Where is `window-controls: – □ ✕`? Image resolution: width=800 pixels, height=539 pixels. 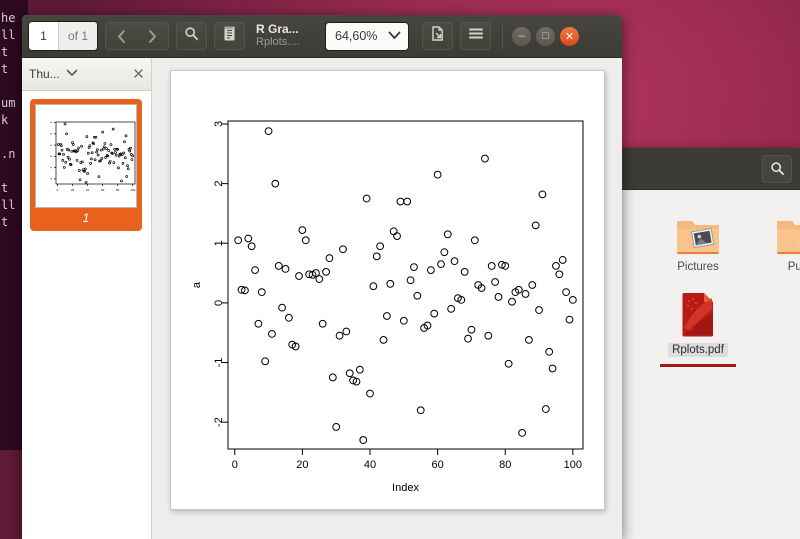 window-controls: – □ ✕ is located at coordinates (541, 36).